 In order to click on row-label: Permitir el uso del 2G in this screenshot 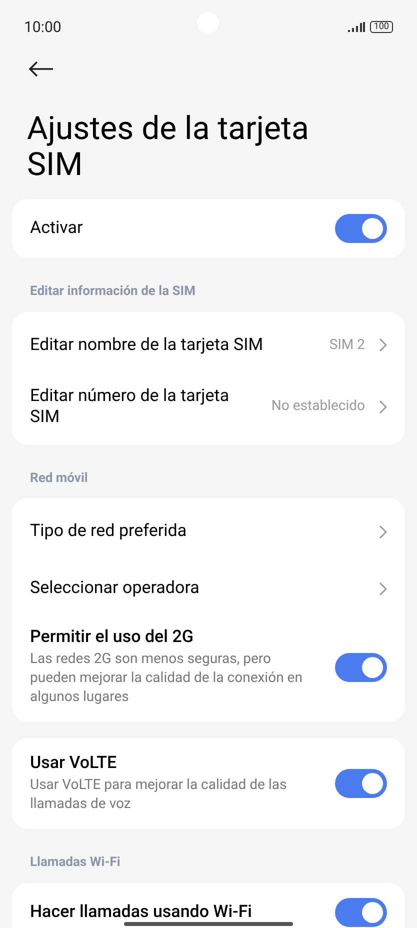, I will do `click(112, 637)`.